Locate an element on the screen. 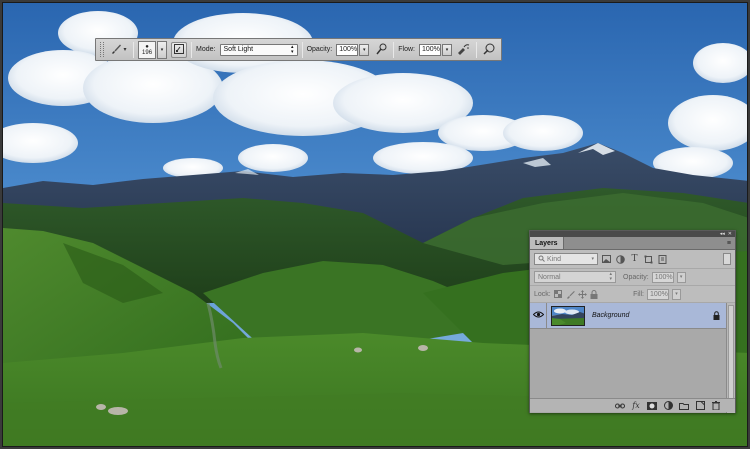  pressure-opacity-icon is located at coordinates (381, 50).